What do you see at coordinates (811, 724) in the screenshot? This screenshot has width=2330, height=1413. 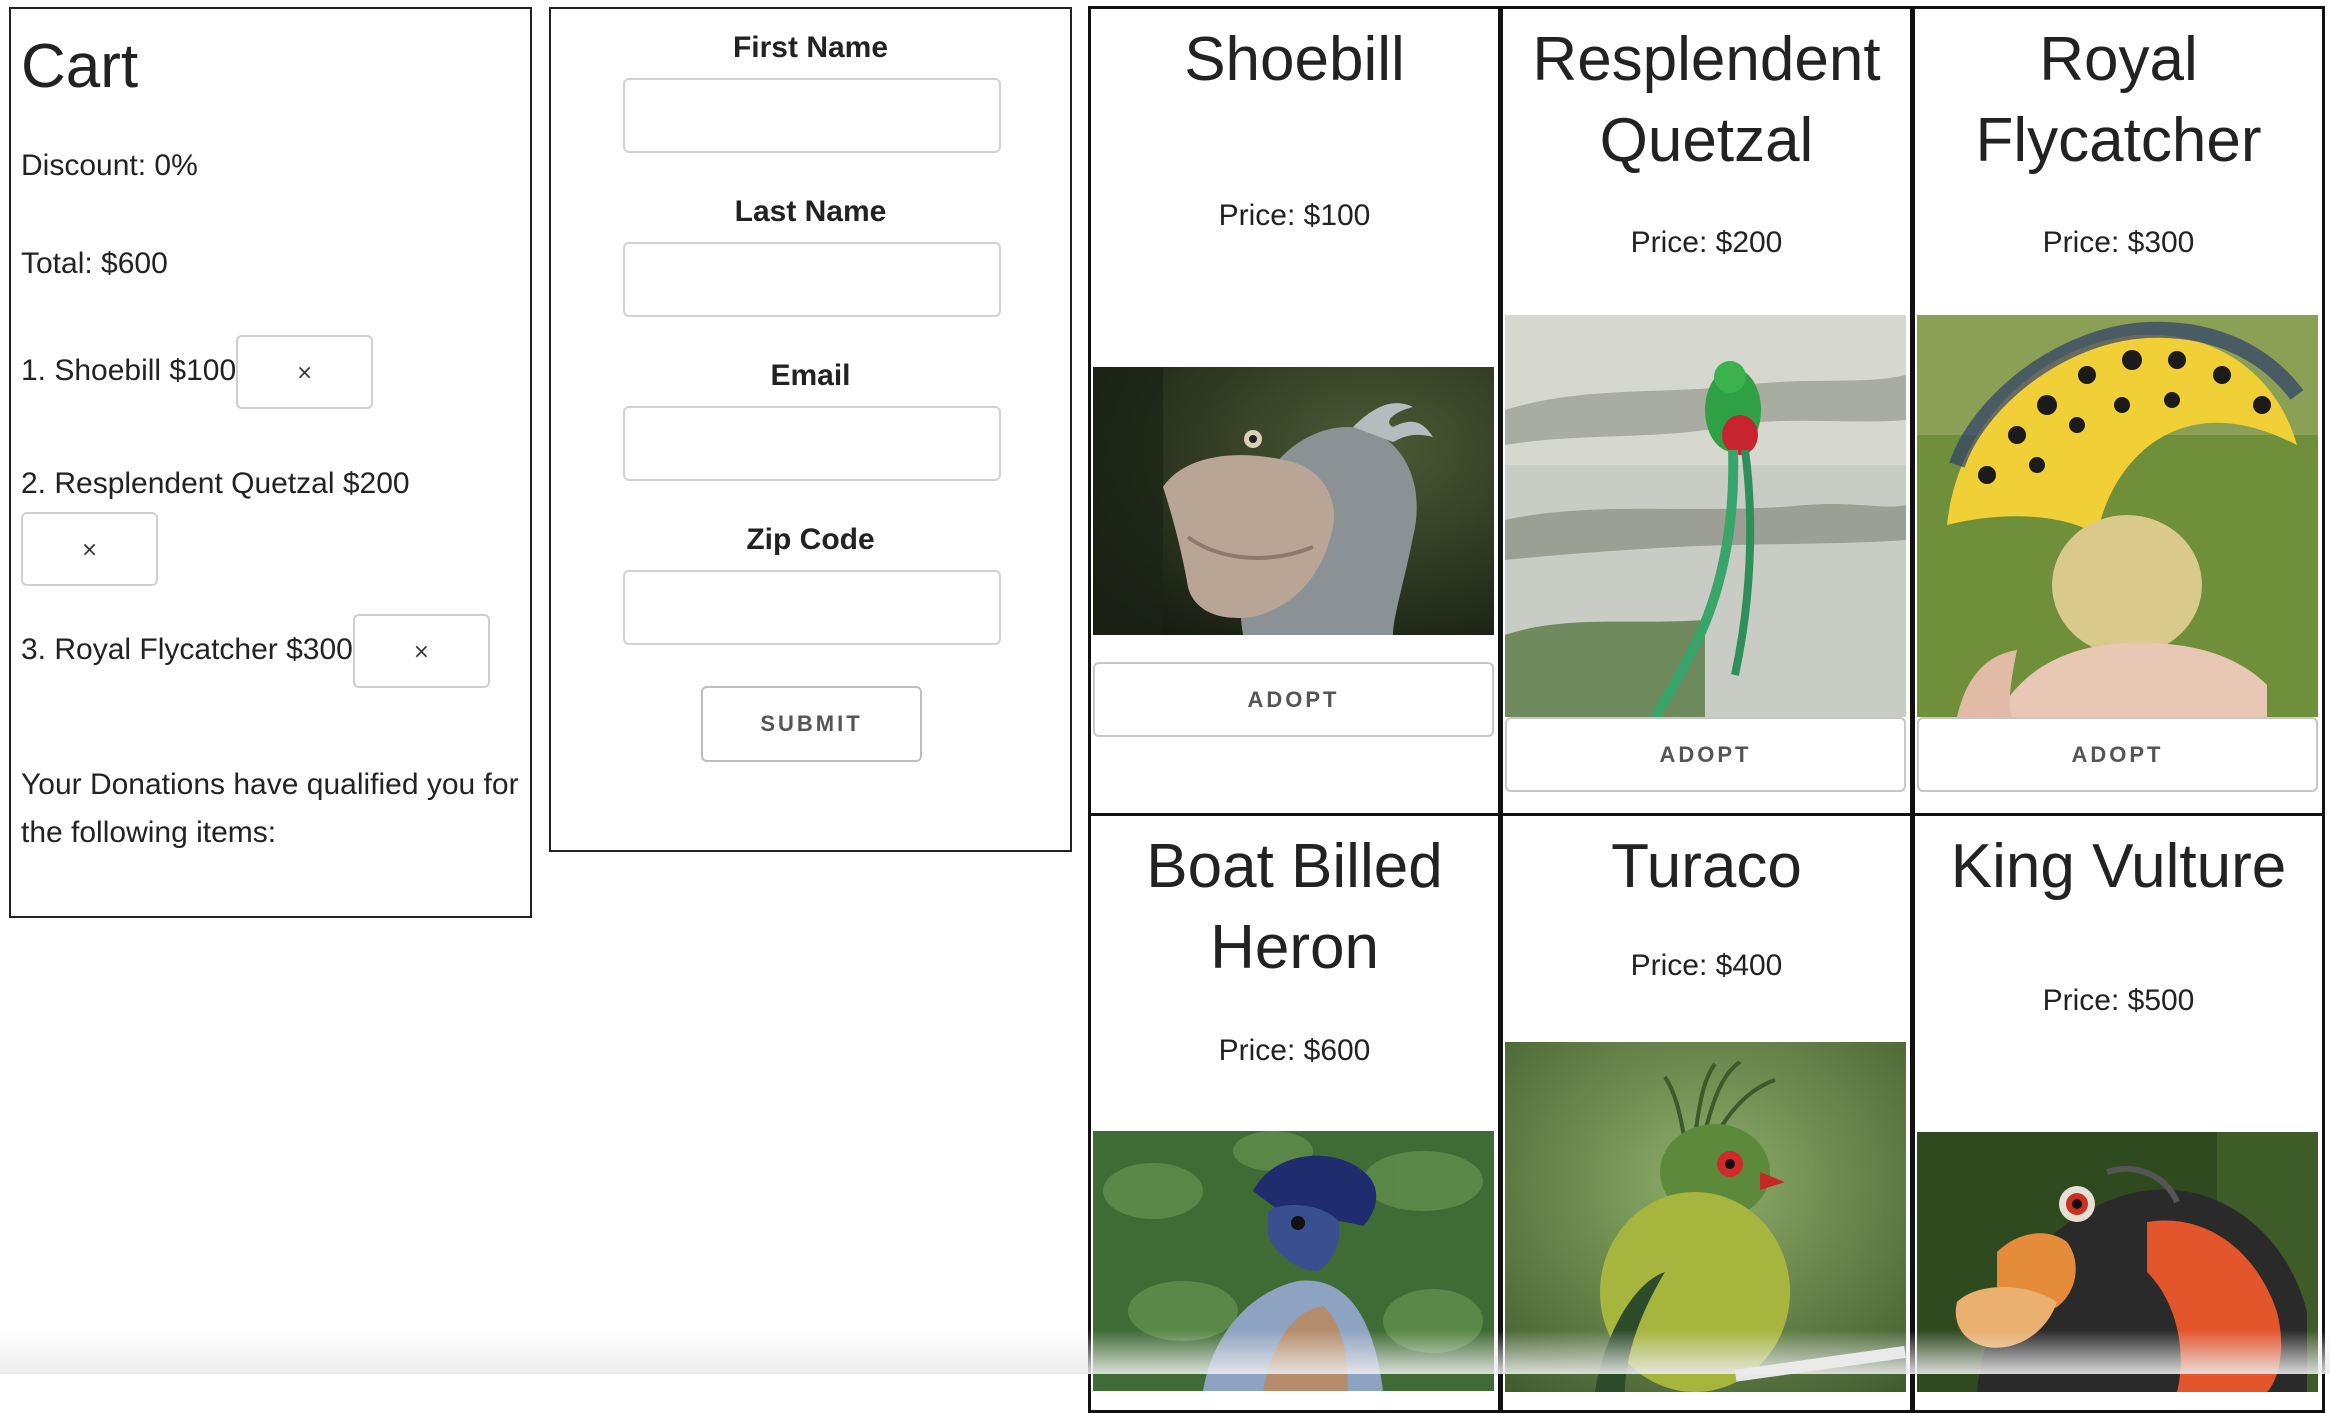 I see `submit-button: SUBMIT` at bounding box center [811, 724].